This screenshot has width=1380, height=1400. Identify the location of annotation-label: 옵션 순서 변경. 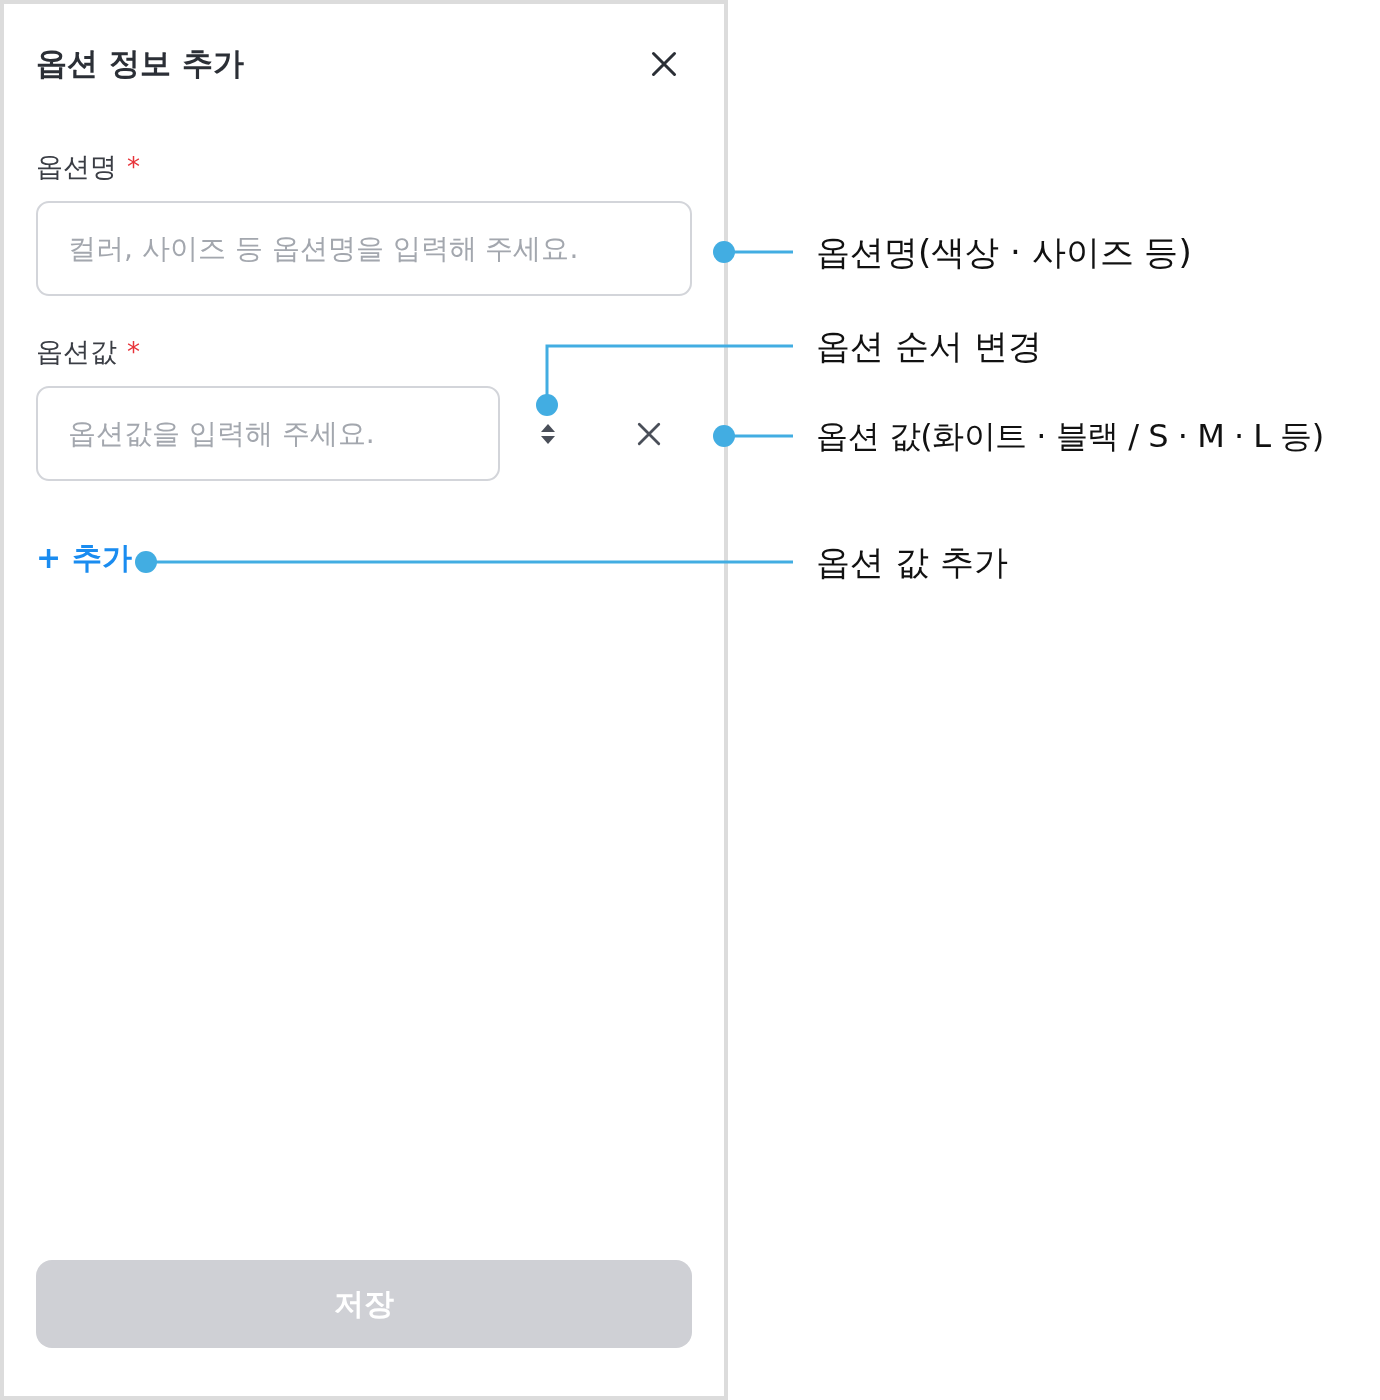
(929, 346).